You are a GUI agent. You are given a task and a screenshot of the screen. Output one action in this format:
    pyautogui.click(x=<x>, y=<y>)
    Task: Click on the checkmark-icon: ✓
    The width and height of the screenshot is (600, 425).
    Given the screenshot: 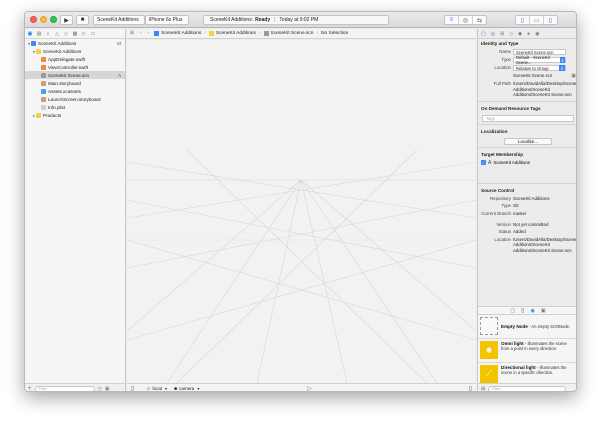 What is the action you would take?
    pyautogui.click(x=483, y=163)
    